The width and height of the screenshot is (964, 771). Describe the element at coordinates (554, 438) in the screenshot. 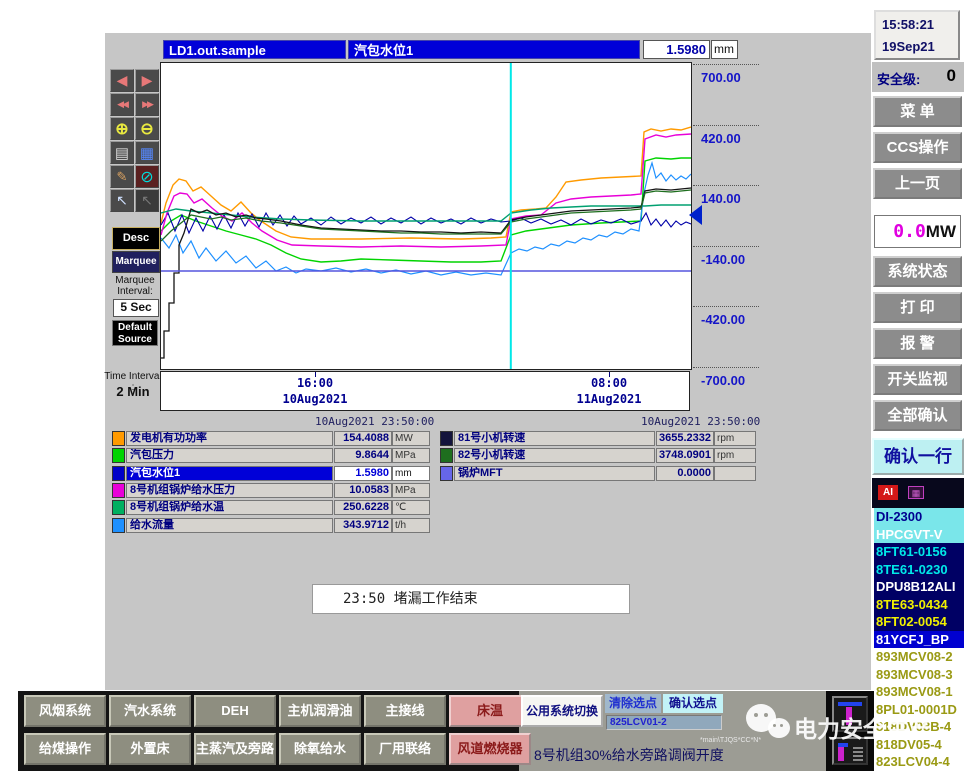

I see `parameter-name: 81号小机转速` at that location.